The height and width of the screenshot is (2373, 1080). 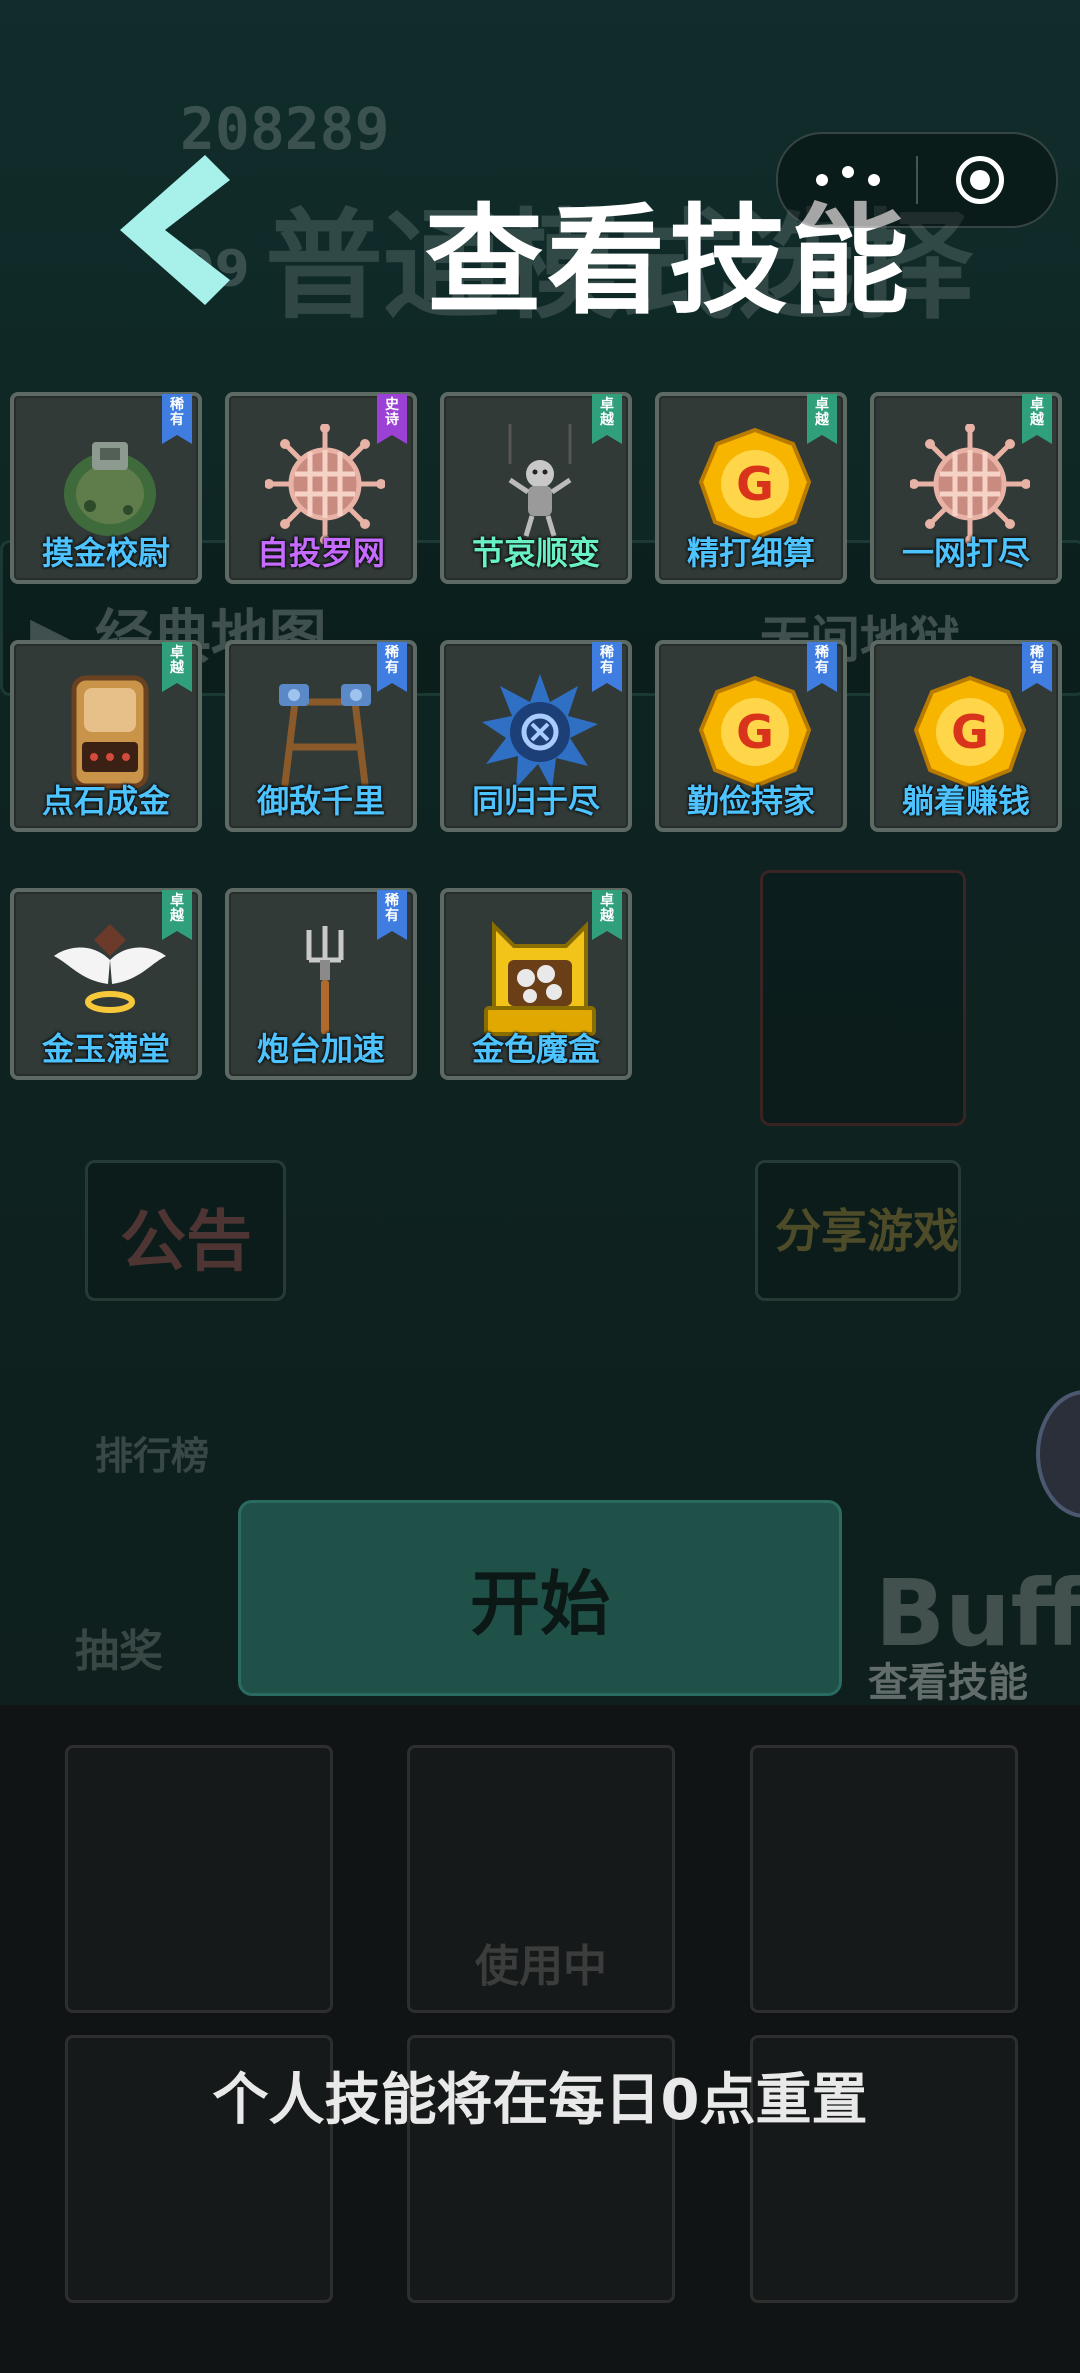 What do you see at coordinates (325, 736) in the screenshot?
I see `turret-stand-icon` at bounding box center [325, 736].